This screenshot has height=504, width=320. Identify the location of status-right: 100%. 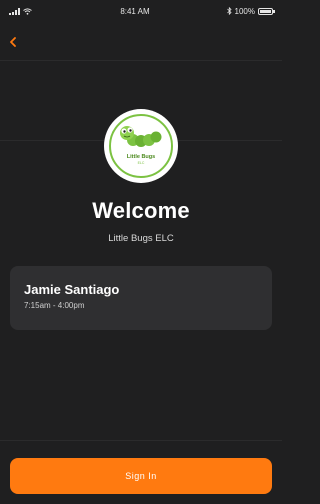
(238, 11).